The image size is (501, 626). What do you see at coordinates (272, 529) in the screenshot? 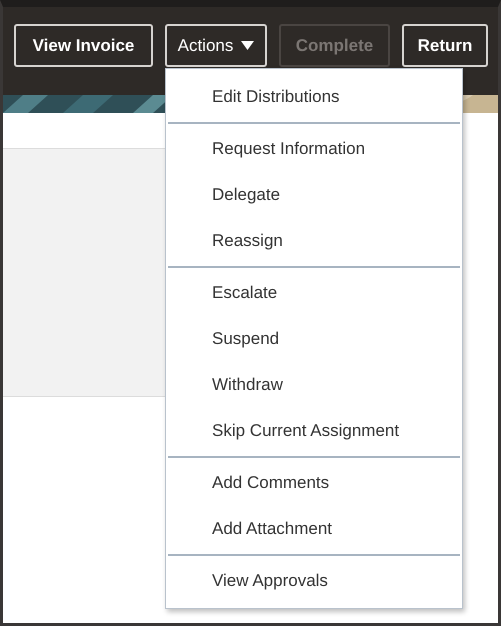
I see `menu-item: Add Attachment` at bounding box center [272, 529].